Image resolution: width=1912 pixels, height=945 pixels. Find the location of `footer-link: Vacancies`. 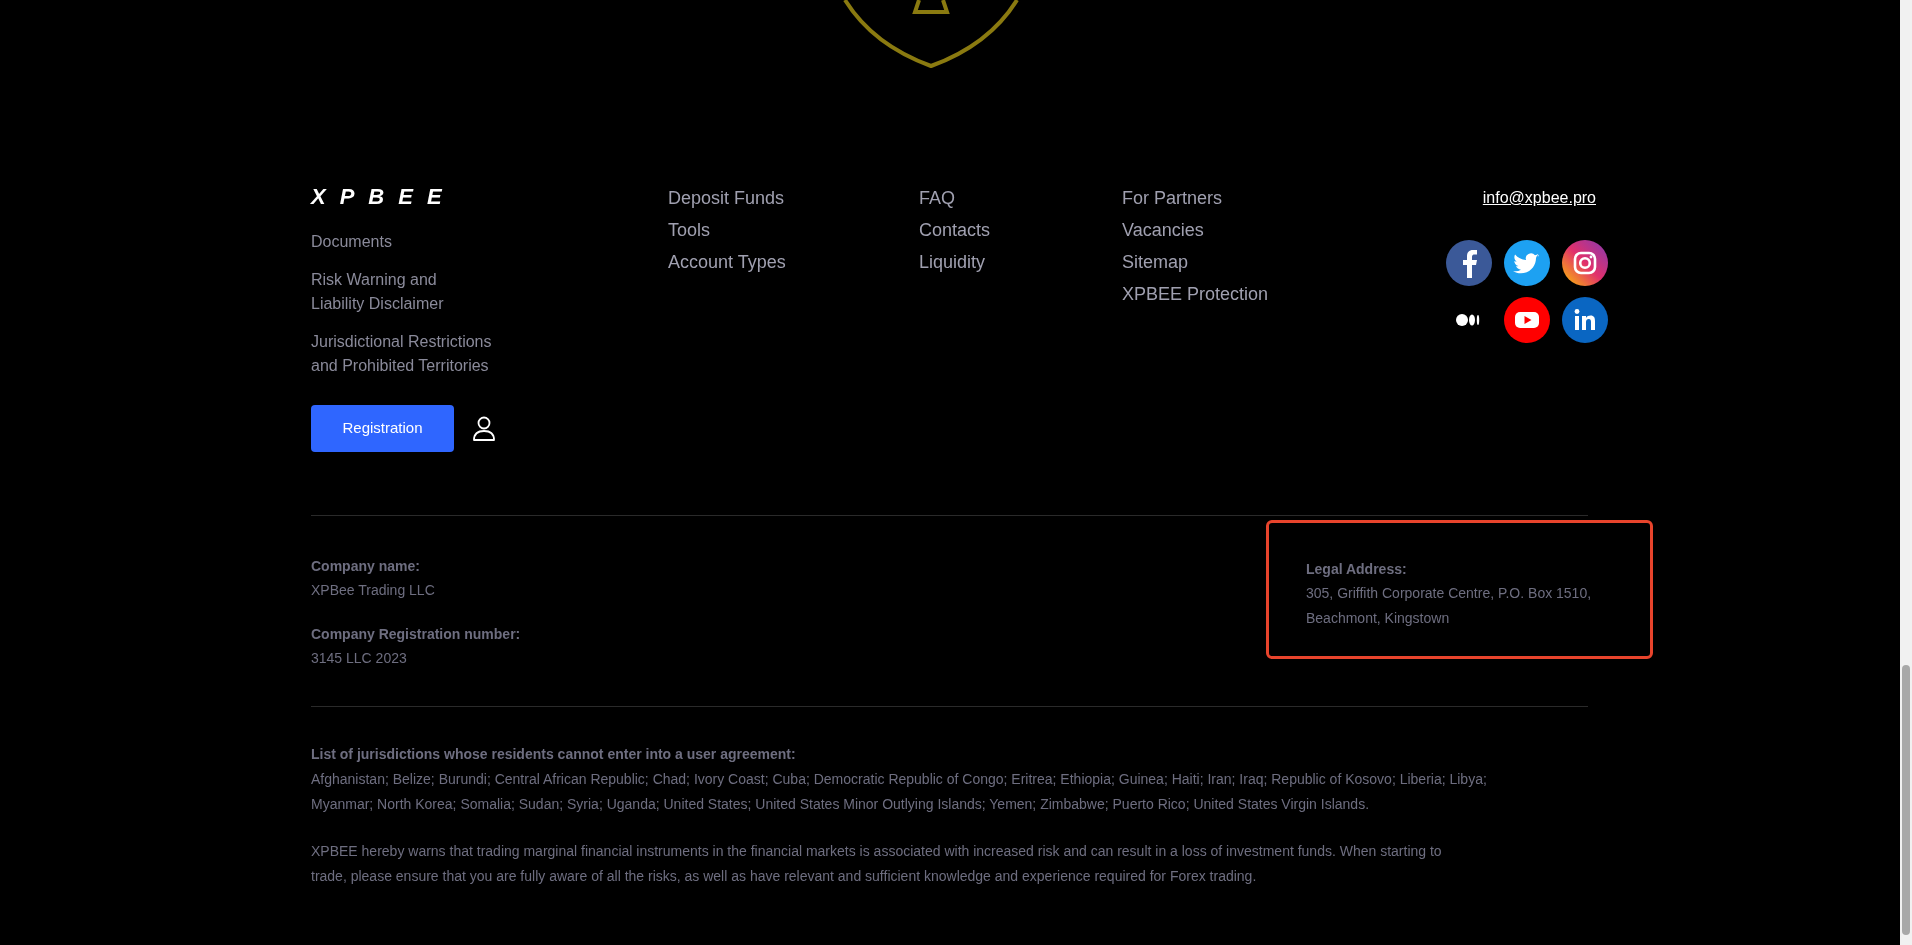

footer-link: Vacancies is located at coordinates (1237, 230).